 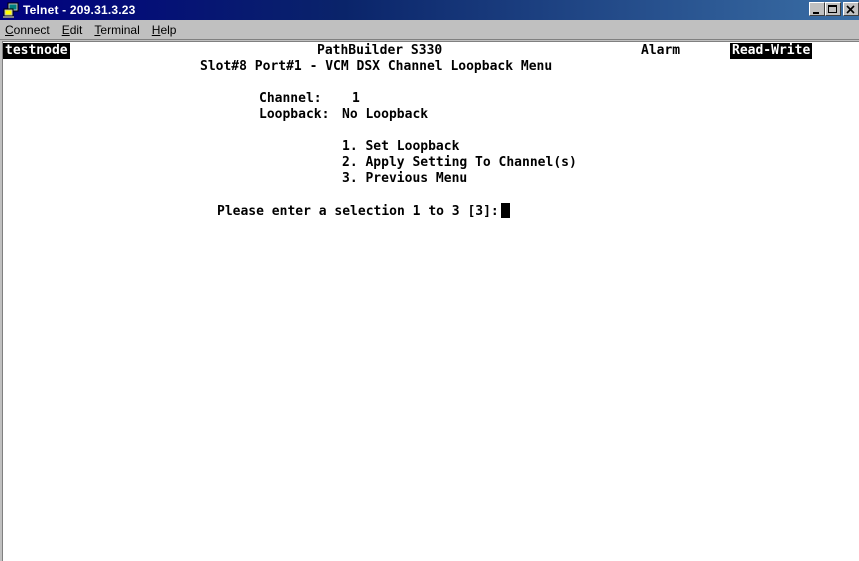 What do you see at coordinates (356, 98) in the screenshot?
I see `channel-value: 1` at bounding box center [356, 98].